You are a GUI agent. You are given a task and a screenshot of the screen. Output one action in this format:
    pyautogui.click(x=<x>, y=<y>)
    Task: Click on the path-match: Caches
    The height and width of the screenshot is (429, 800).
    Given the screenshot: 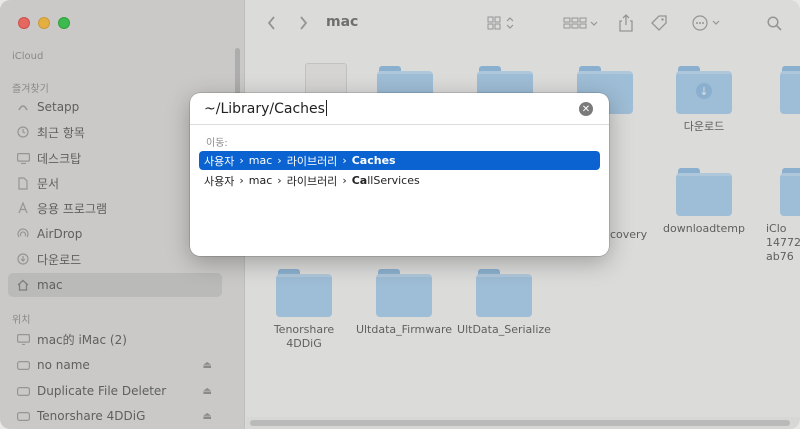 What is the action you would take?
    pyautogui.click(x=373, y=160)
    